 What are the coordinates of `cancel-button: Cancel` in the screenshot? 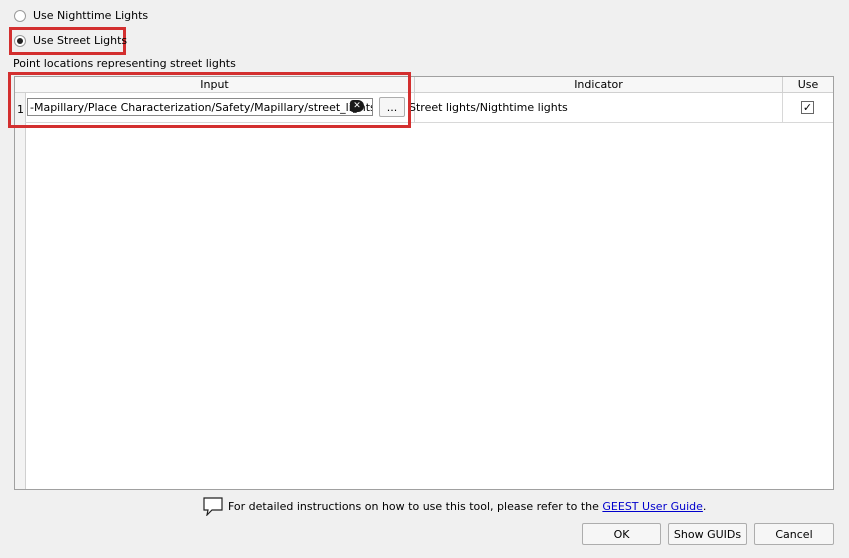 It's located at (794, 534).